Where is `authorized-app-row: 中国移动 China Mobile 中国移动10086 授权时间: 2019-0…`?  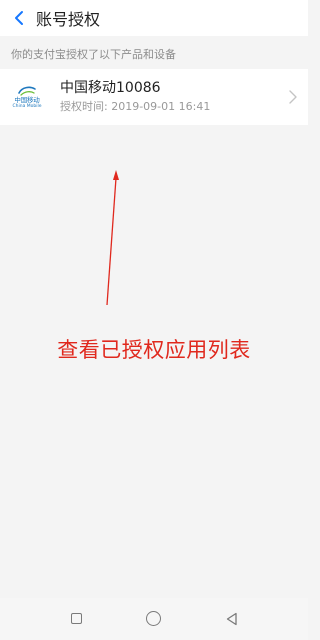 authorized-app-row: 中国移动 China Mobile 中国移动10086 授权时间: 2019-0… is located at coordinates (154, 97).